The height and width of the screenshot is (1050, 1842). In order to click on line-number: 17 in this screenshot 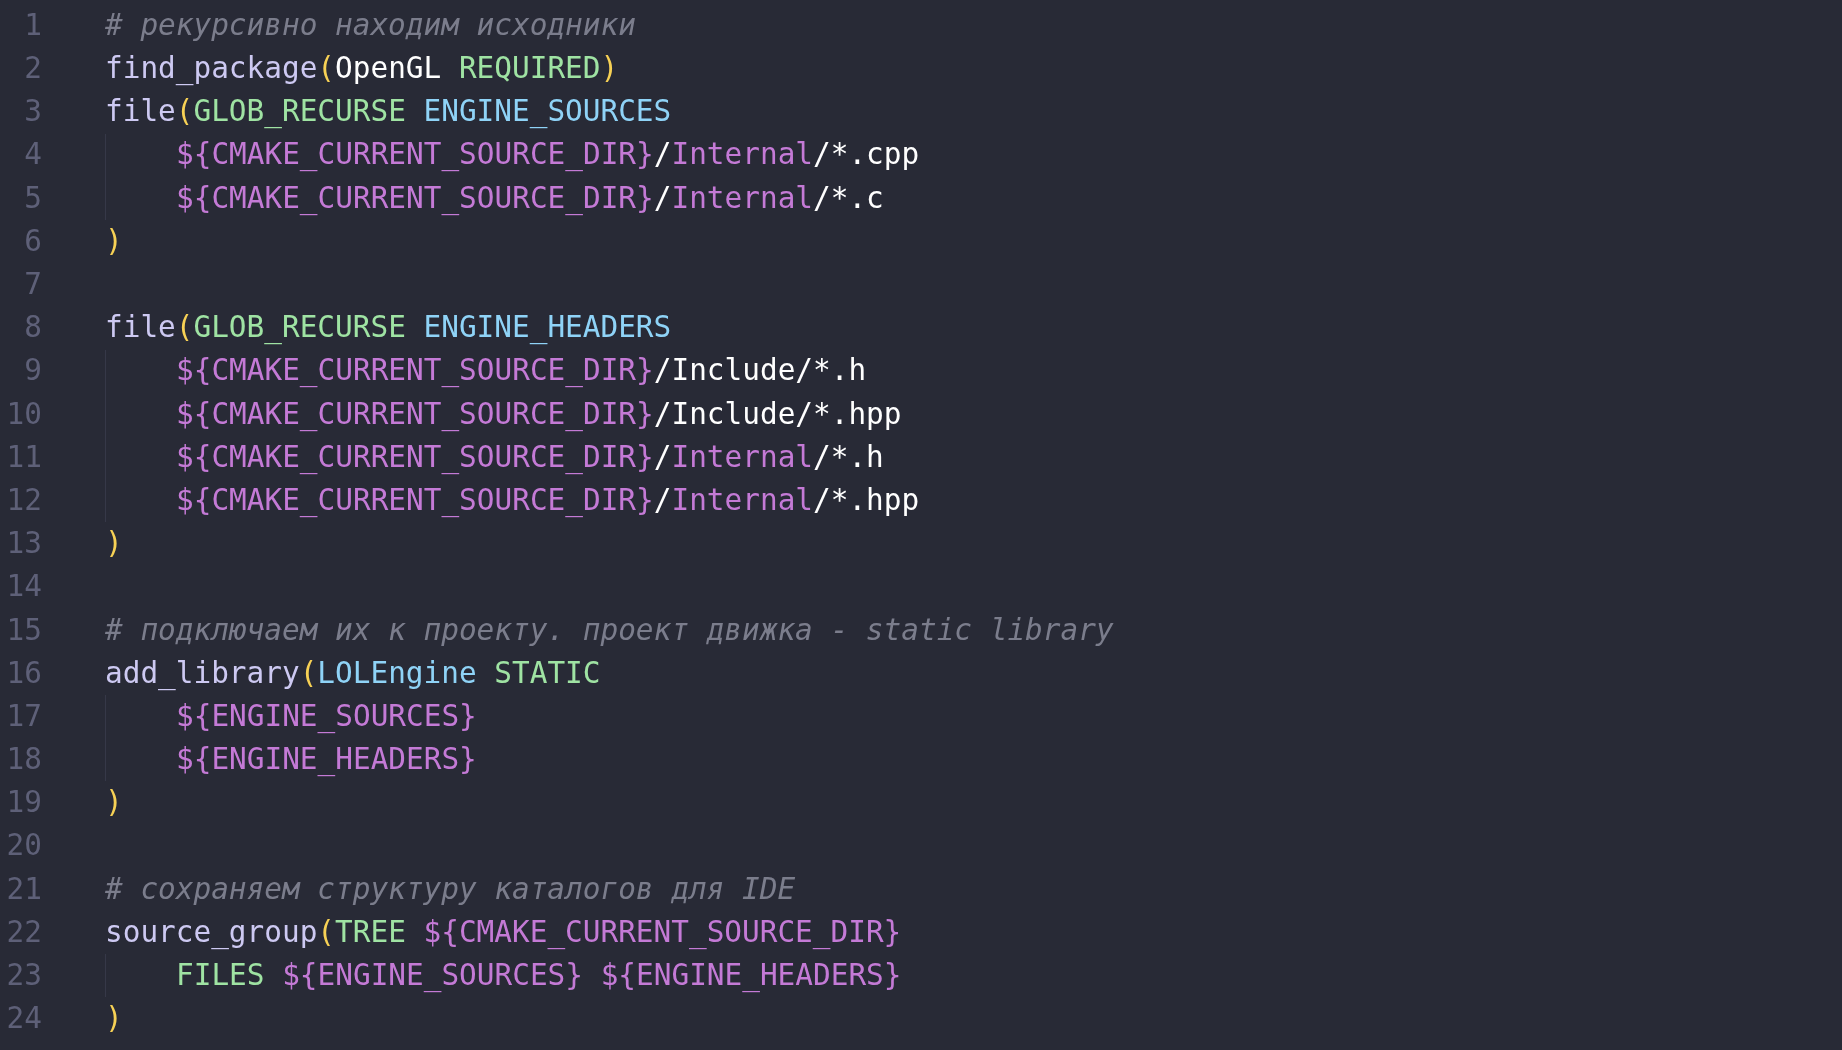, I will do `click(23, 716)`.